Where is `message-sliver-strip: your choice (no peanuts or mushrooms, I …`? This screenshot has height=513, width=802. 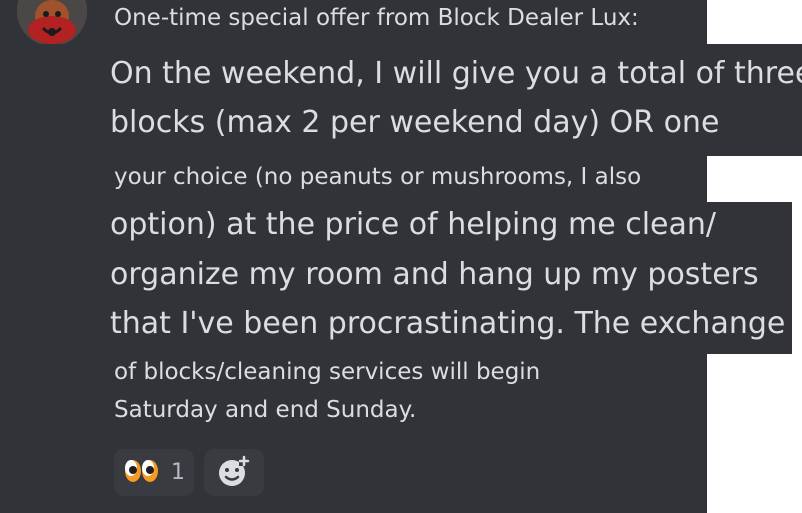 message-sliver-strip: your choice (no peanuts or mushrooms, I … is located at coordinates (353, 179).